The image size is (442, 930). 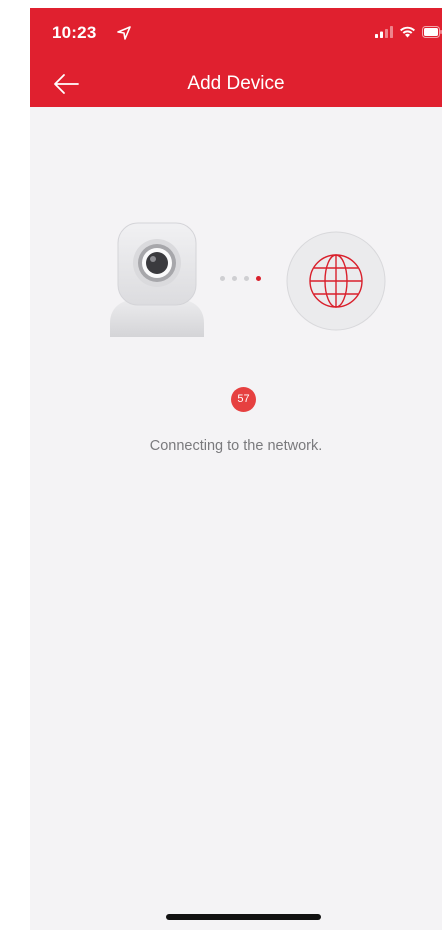 What do you see at coordinates (236, 83) in the screenshot?
I see `page-title: Add Device` at bounding box center [236, 83].